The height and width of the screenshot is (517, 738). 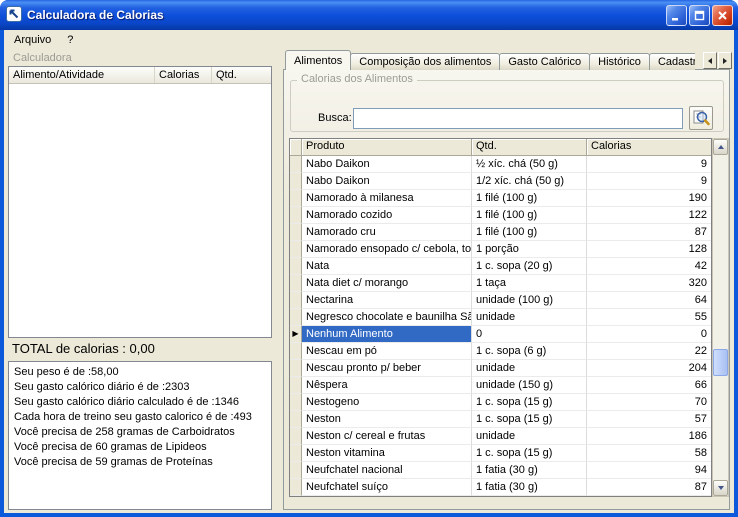 What do you see at coordinates (649, 385) in the screenshot?
I see `cell-calorias: 66` at bounding box center [649, 385].